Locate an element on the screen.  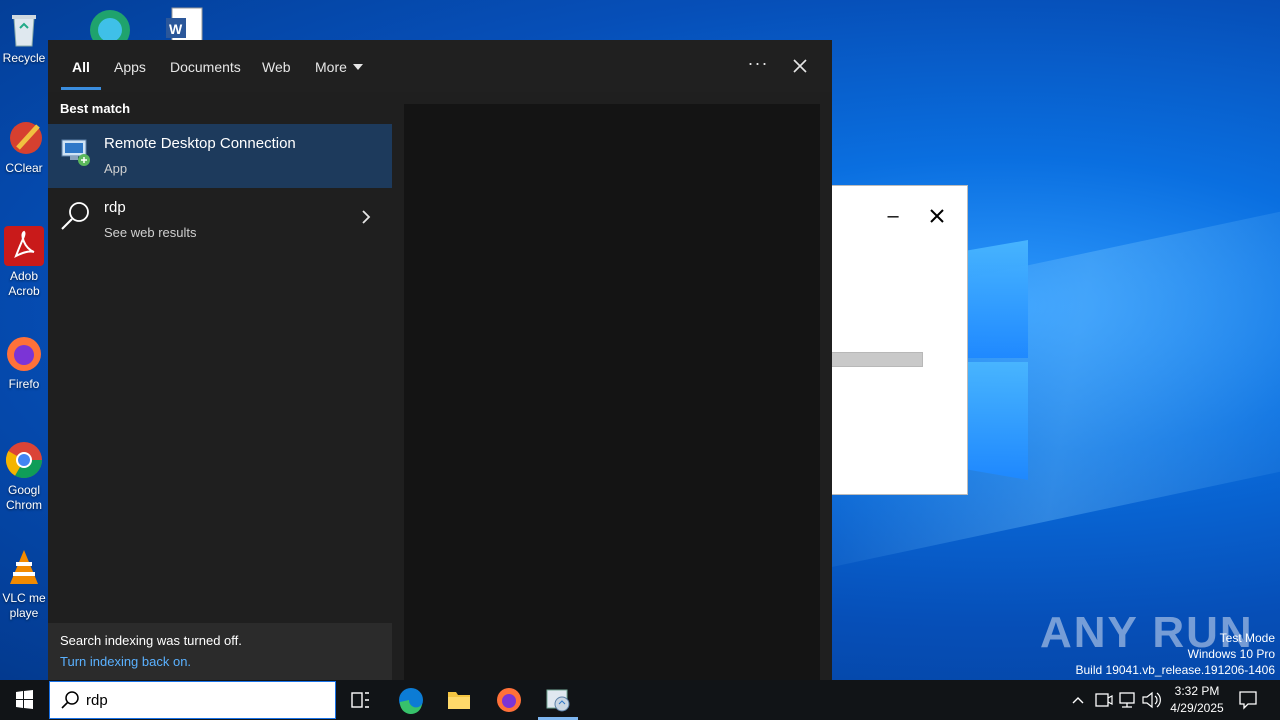
task-view-button is located at coordinates (360, 700).